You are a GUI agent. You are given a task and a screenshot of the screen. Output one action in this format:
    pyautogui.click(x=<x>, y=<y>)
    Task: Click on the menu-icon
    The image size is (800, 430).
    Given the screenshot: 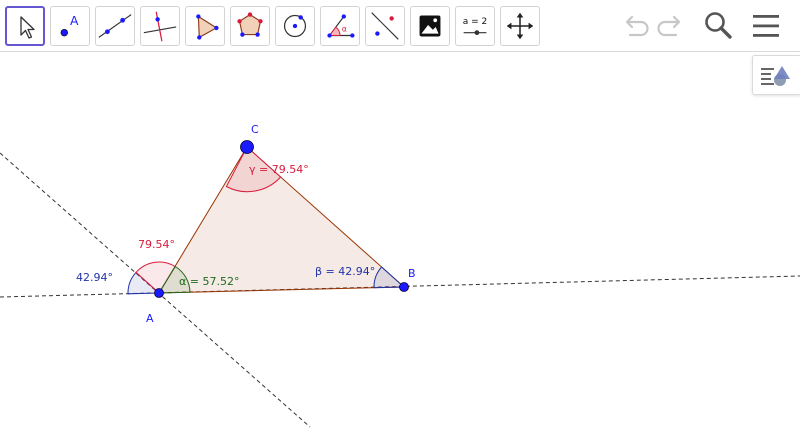 What is the action you would take?
    pyautogui.click(x=766, y=26)
    